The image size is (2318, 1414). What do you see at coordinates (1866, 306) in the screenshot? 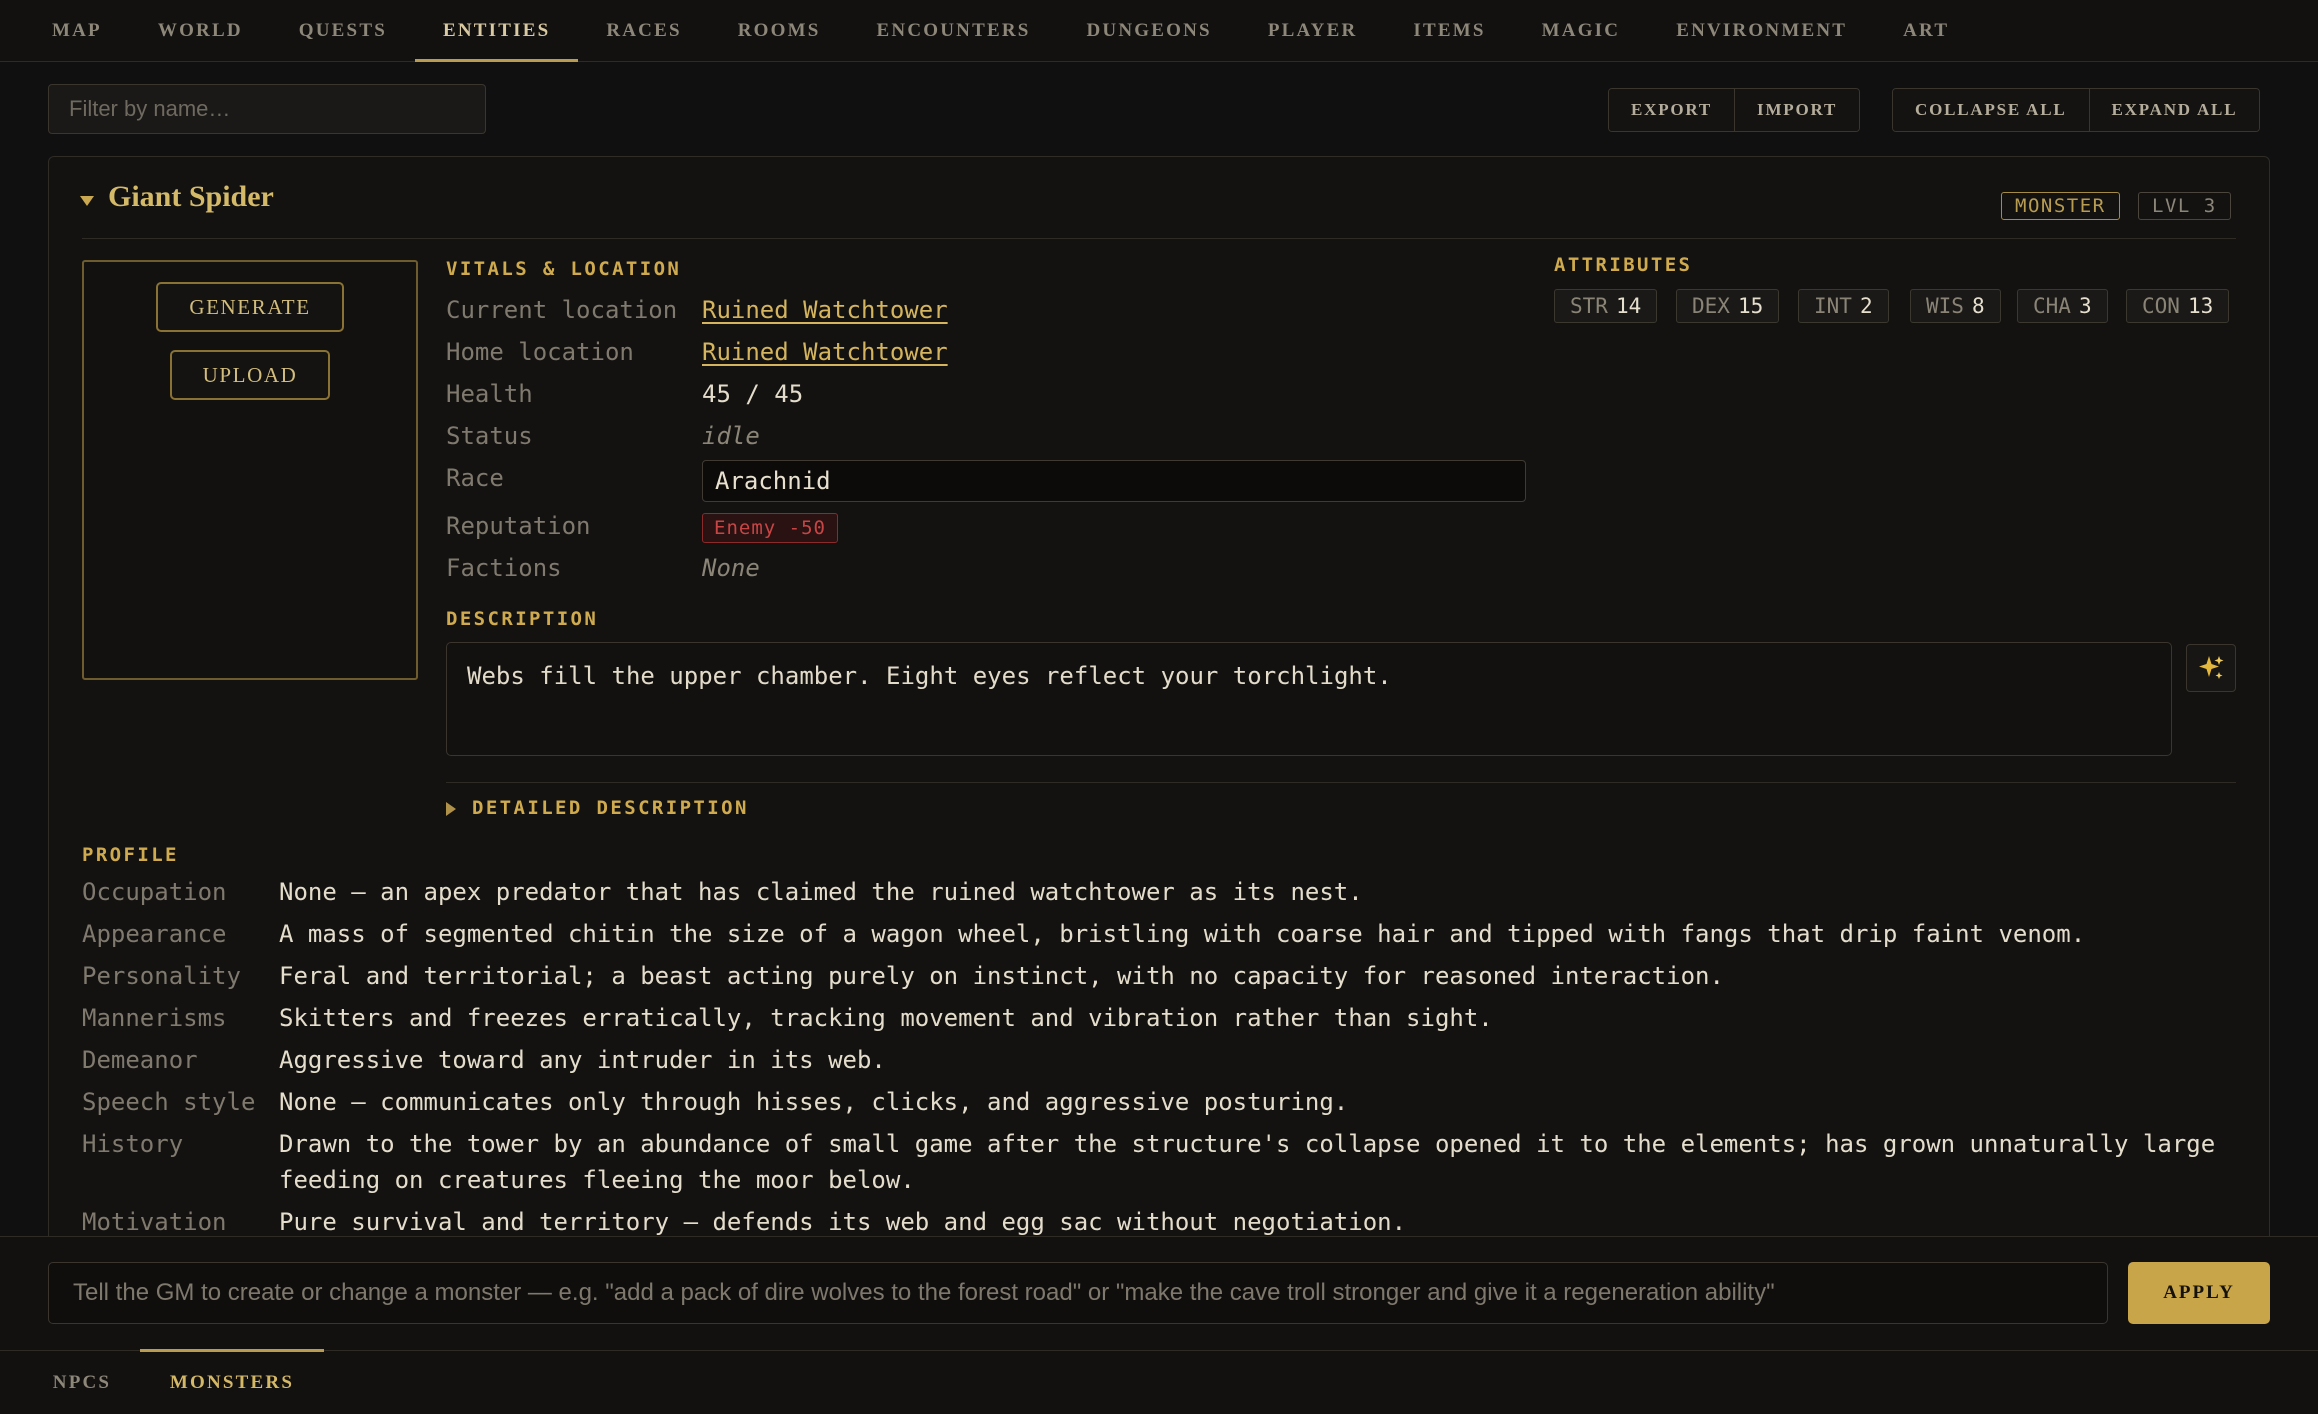
I see `attribute-value: 2` at bounding box center [1866, 306].